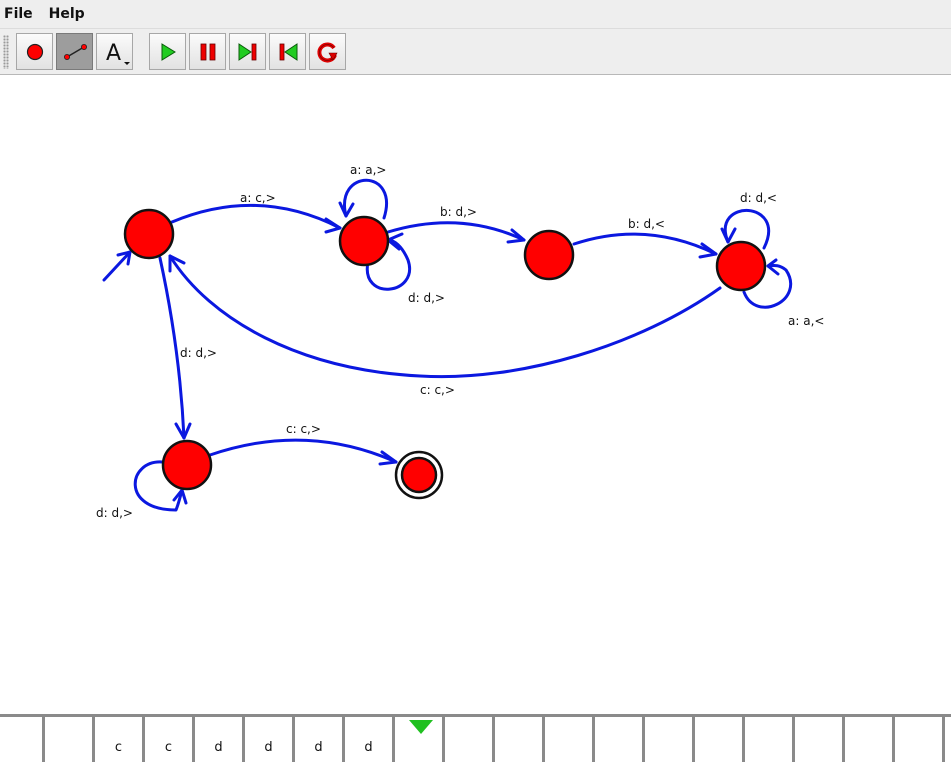 The image size is (951, 762). What do you see at coordinates (419, 475) in the screenshot?
I see `accepting-state-q5` at bounding box center [419, 475].